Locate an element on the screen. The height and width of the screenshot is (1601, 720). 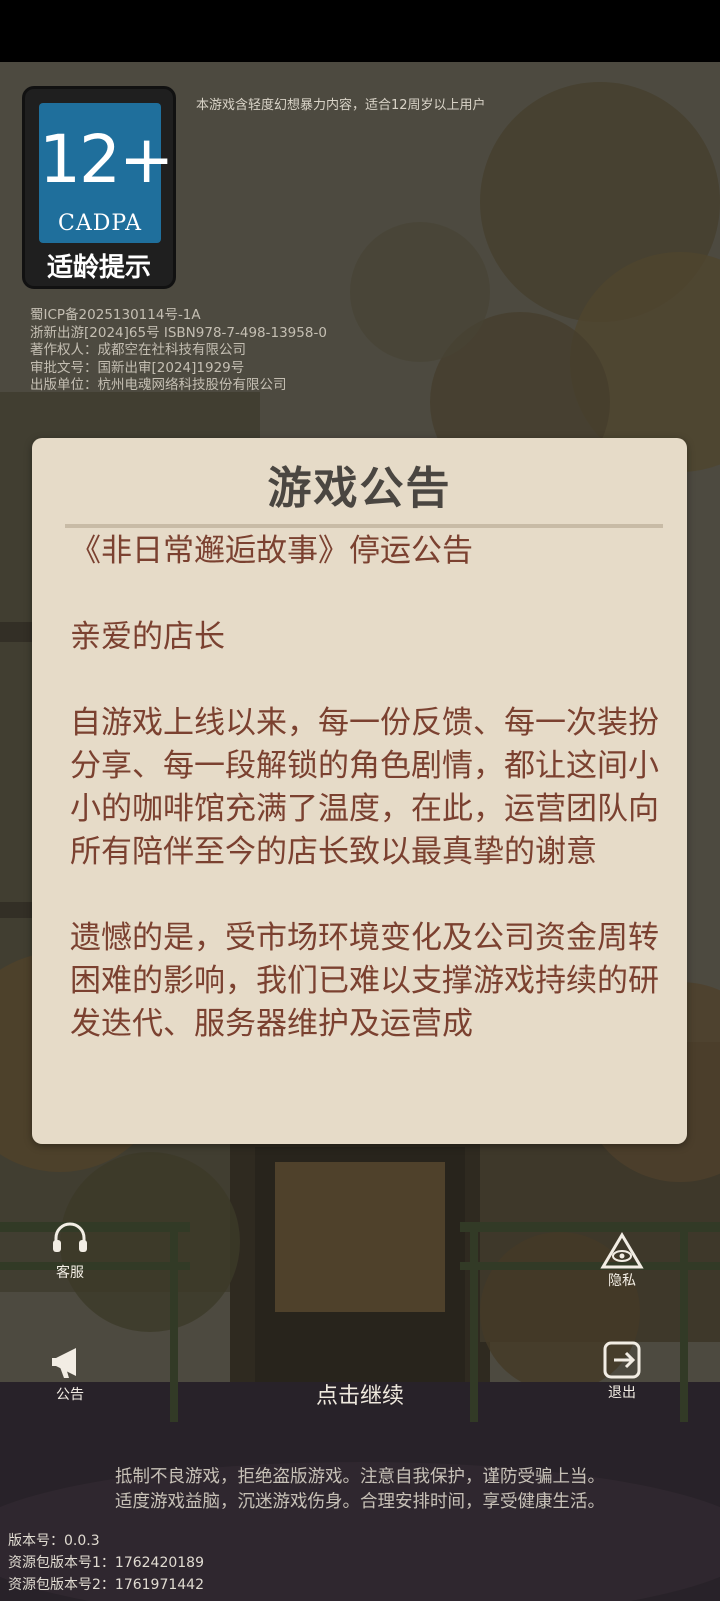
age-rating-badge: 12+ CADPA 适龄提示 is located at coordinates (99, 187).